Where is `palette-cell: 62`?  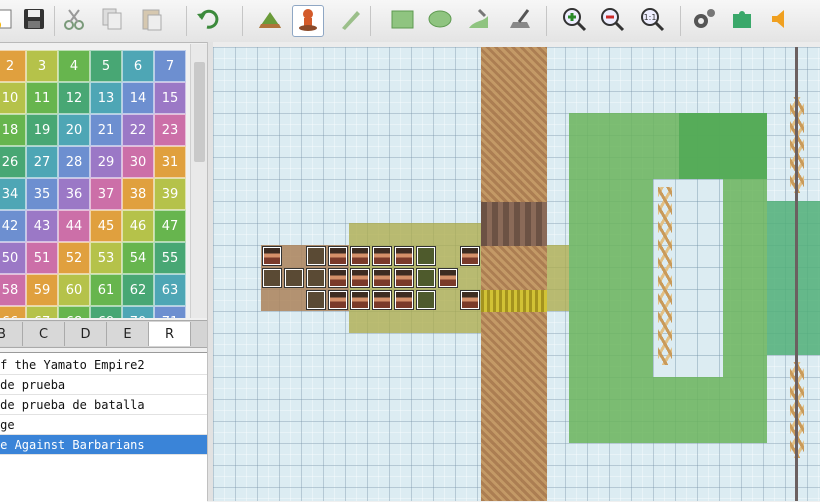
palette-cell: 62 is located at coordinates (138, 290).